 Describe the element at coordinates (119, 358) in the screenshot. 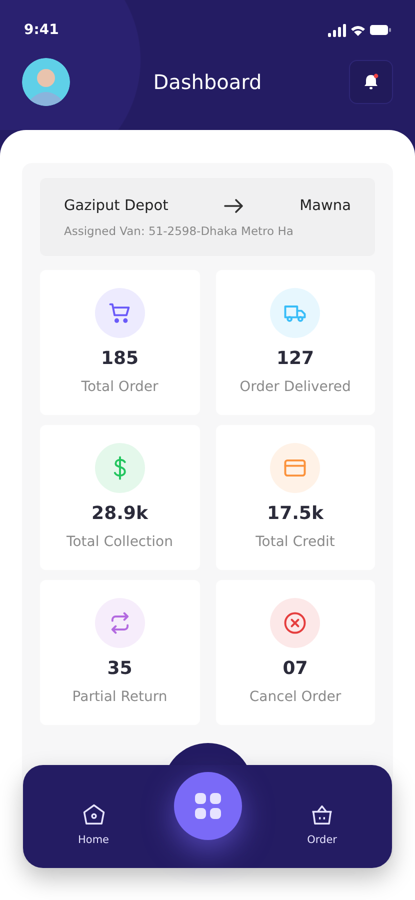

I see `stat-value: 185` at that location.